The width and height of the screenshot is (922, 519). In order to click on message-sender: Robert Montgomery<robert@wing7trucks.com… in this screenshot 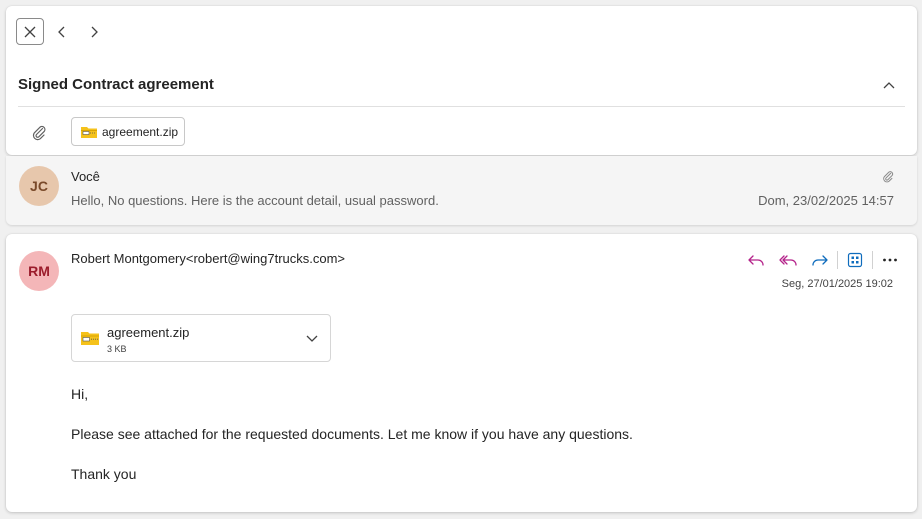, I will do `click(208, 258)`.